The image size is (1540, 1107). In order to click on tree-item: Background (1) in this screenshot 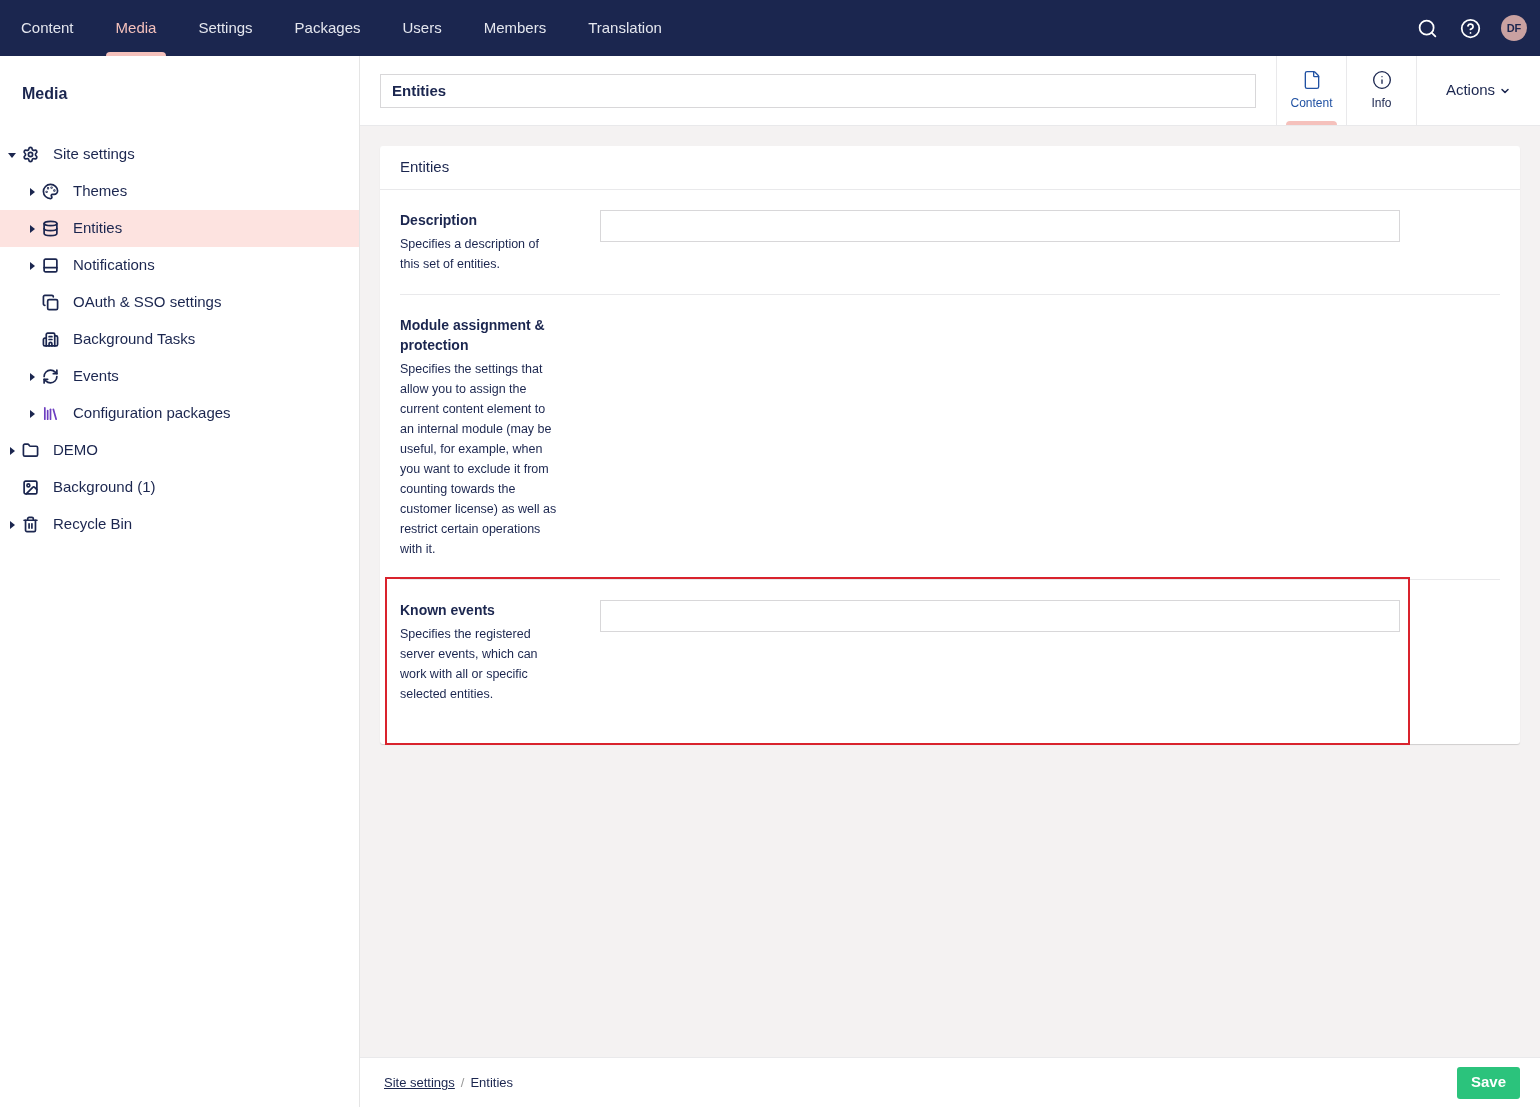, I will do `click(179, 487)`.